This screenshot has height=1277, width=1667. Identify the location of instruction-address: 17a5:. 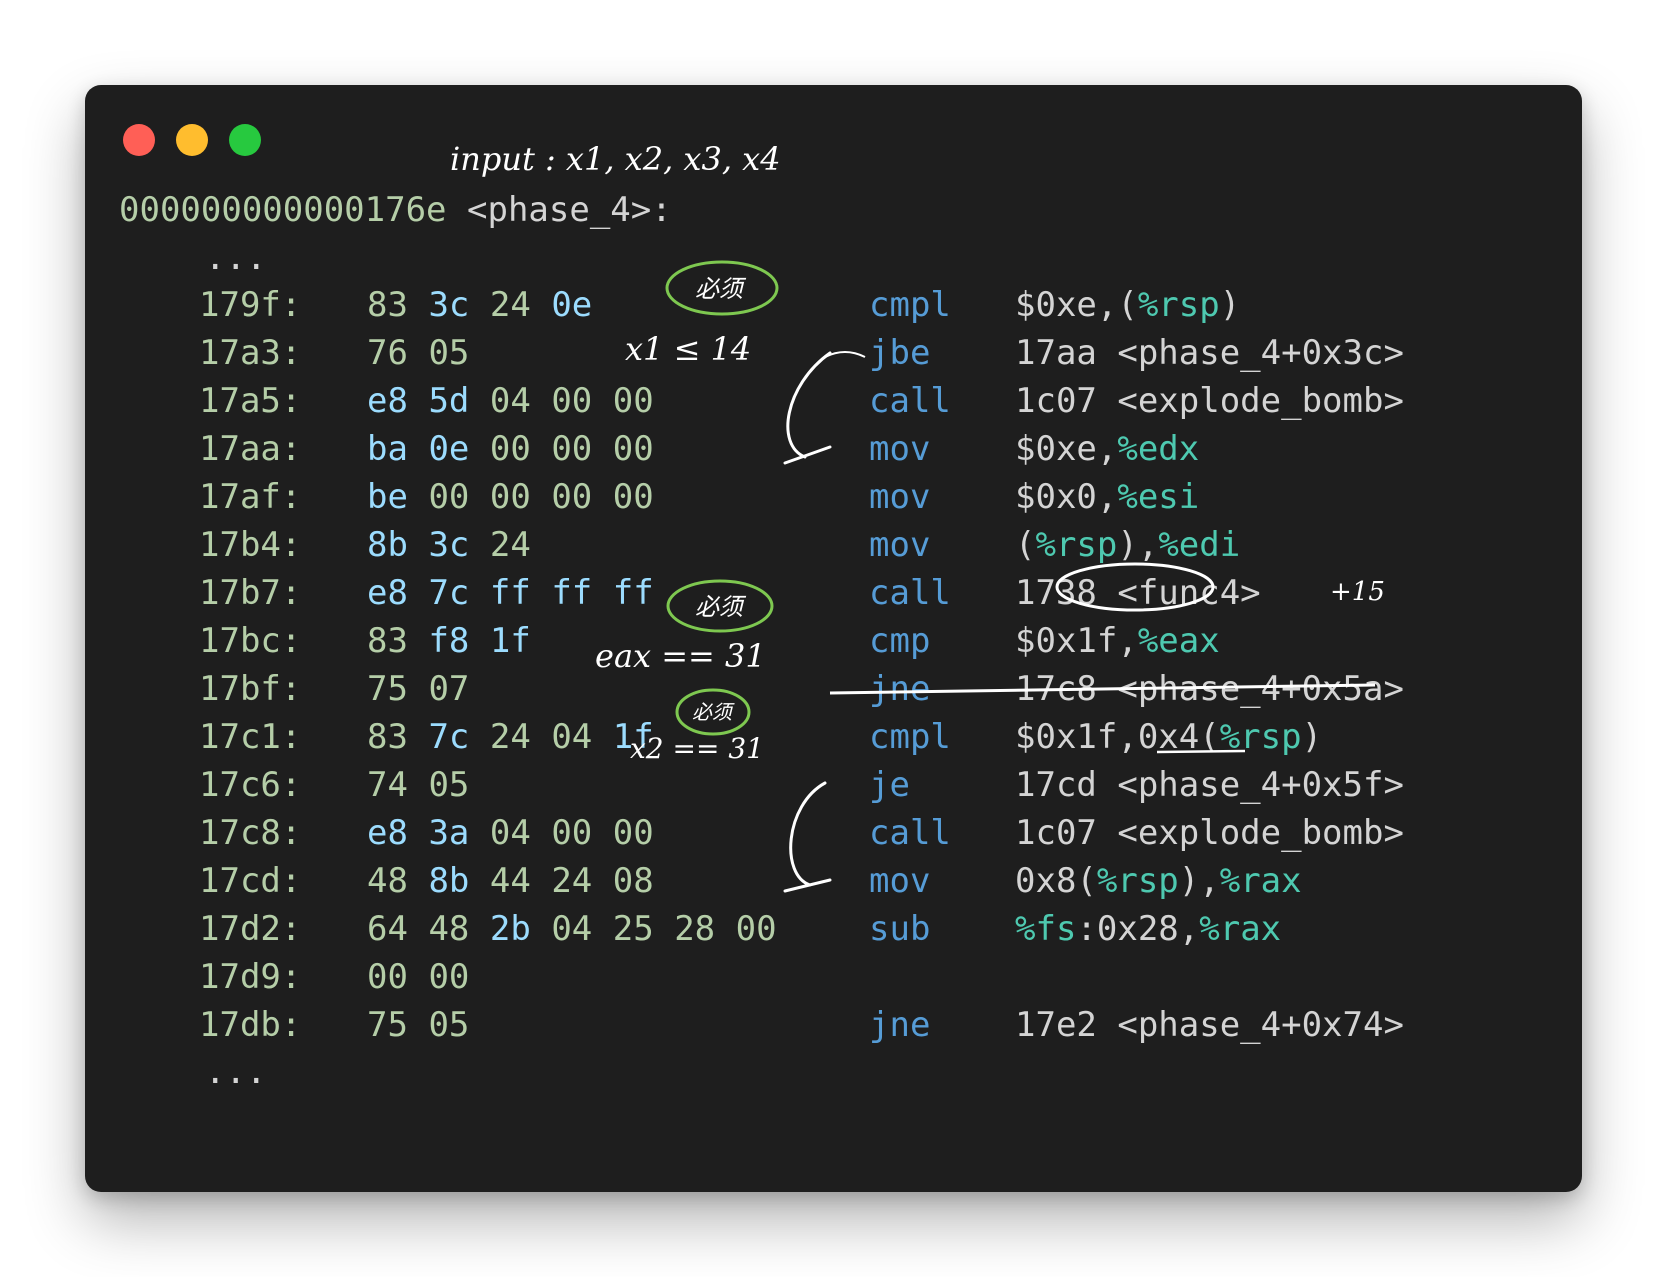
(250, 401).